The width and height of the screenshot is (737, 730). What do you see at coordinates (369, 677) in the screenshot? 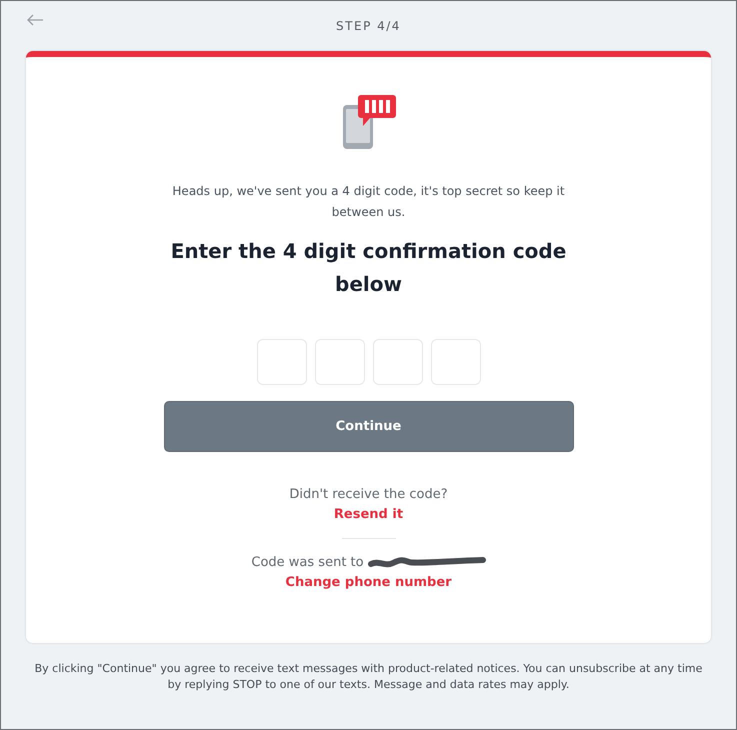
I see `consent-text: By clicking "Continue" you agree to receive text messages with product-related notices. You can unsubscribe at any time by replying STOP to one of our texts. Message and data rates may apply.` at bounding box center [369, 677].